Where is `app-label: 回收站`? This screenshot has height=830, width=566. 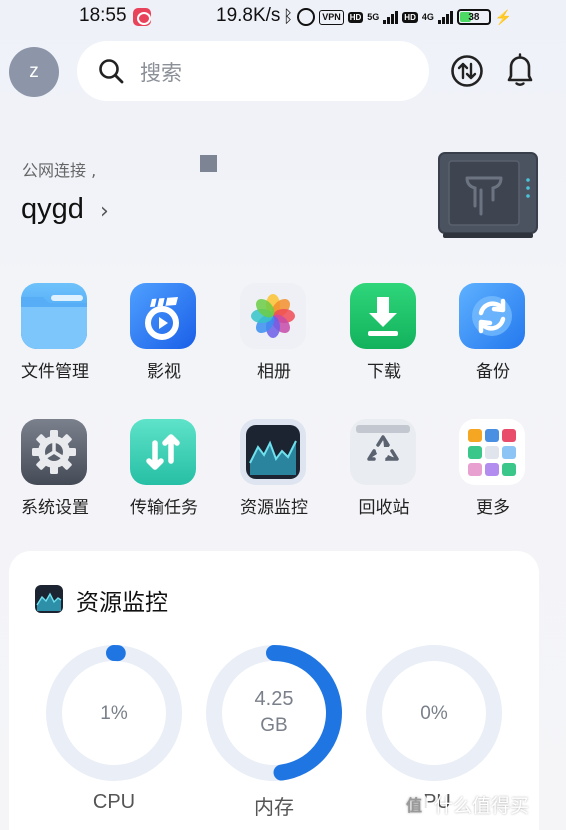 app-label: 回收站 is located at coordinates (384, 508).